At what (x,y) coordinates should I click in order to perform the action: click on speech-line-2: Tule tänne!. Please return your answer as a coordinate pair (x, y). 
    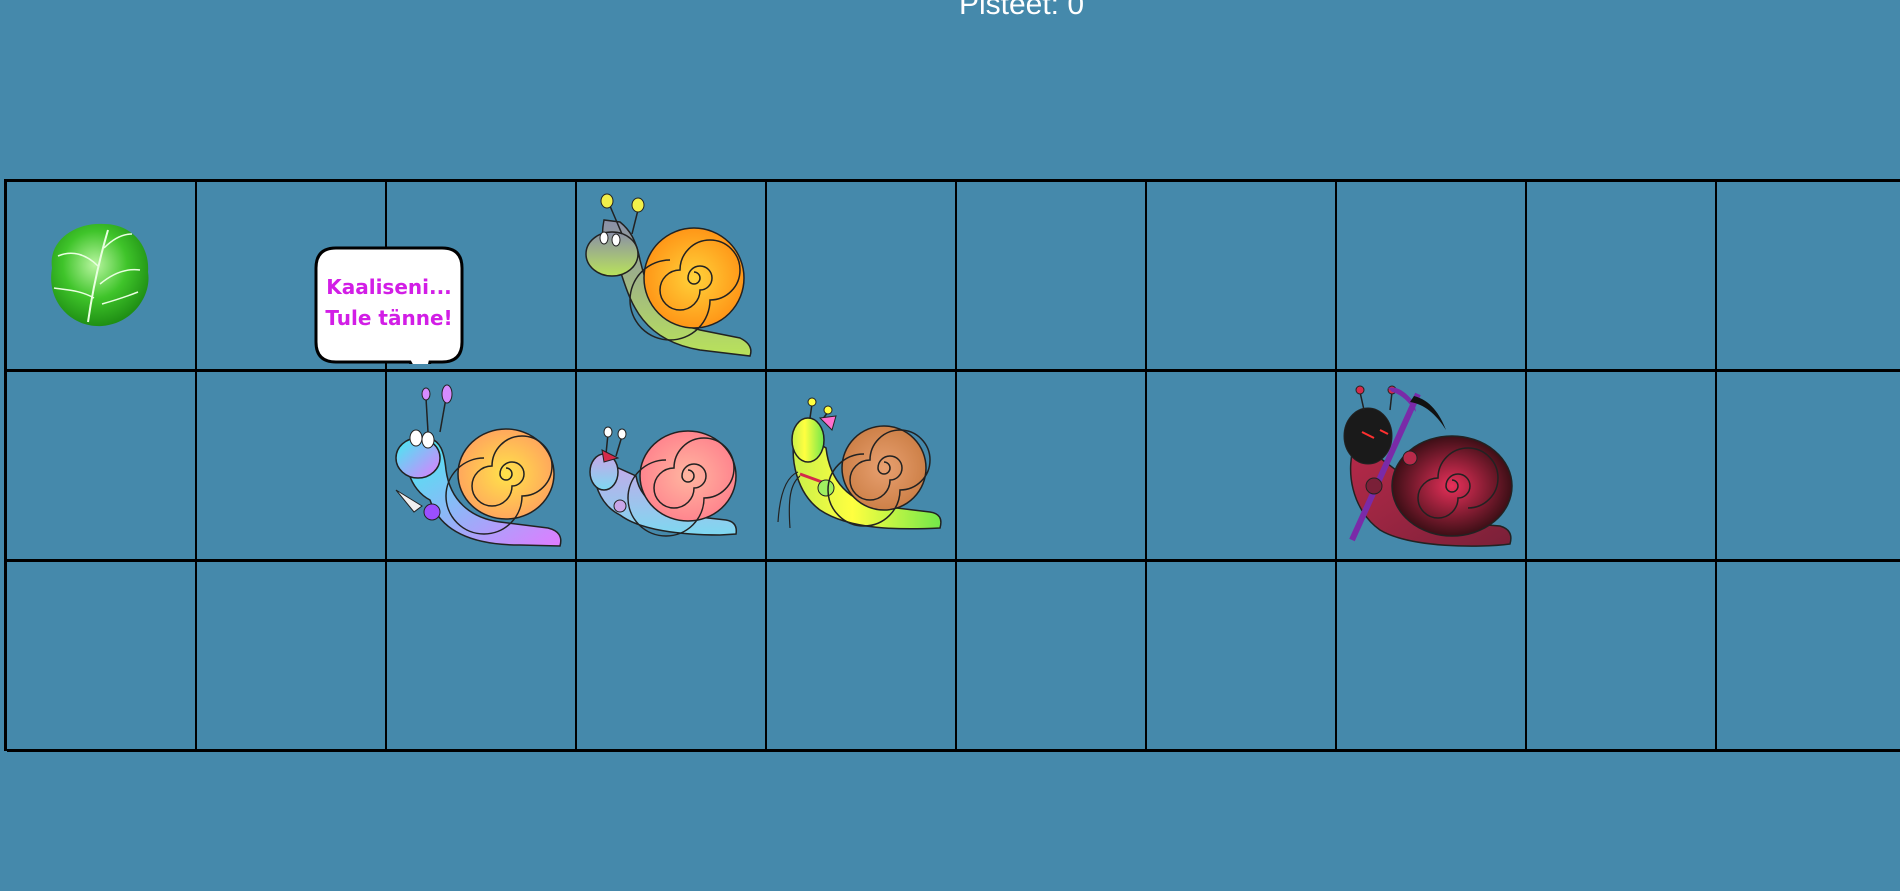
    Looking at the image, I should click on (389, 318).